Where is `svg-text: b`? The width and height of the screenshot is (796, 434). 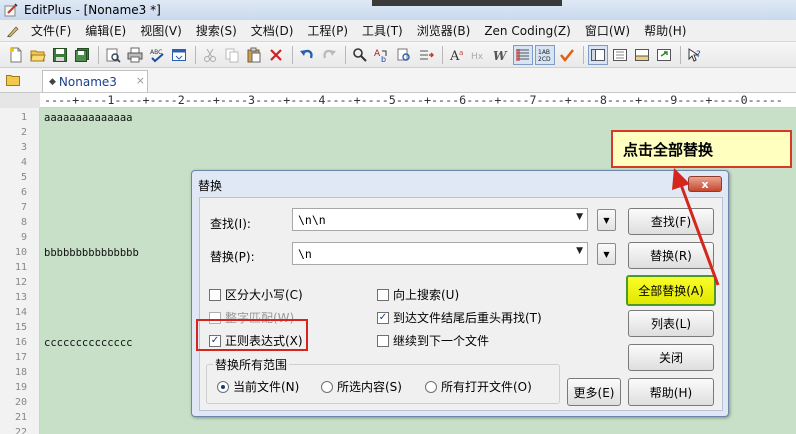 svg-text: b is located at coordinates (383, 59).